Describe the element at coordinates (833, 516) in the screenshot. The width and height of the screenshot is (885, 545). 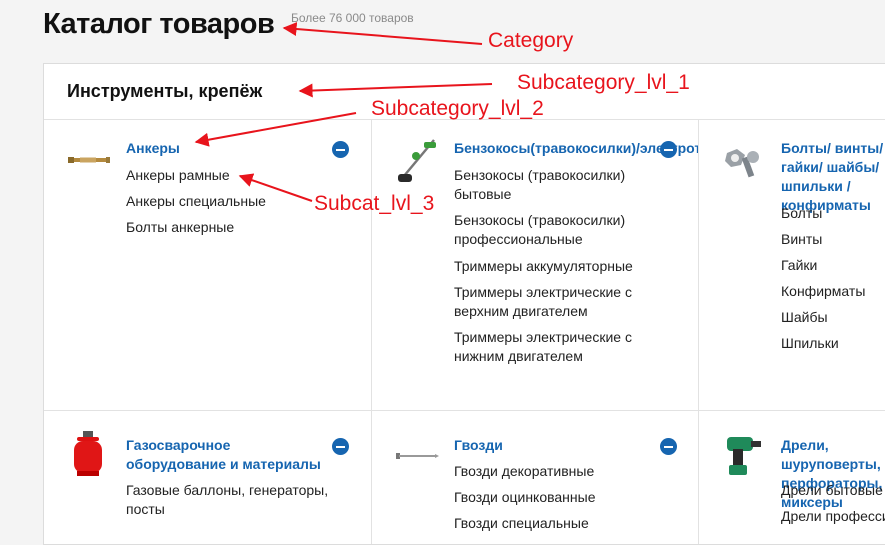
I see `subcategory-link: Дрели профессиональные` at that location.